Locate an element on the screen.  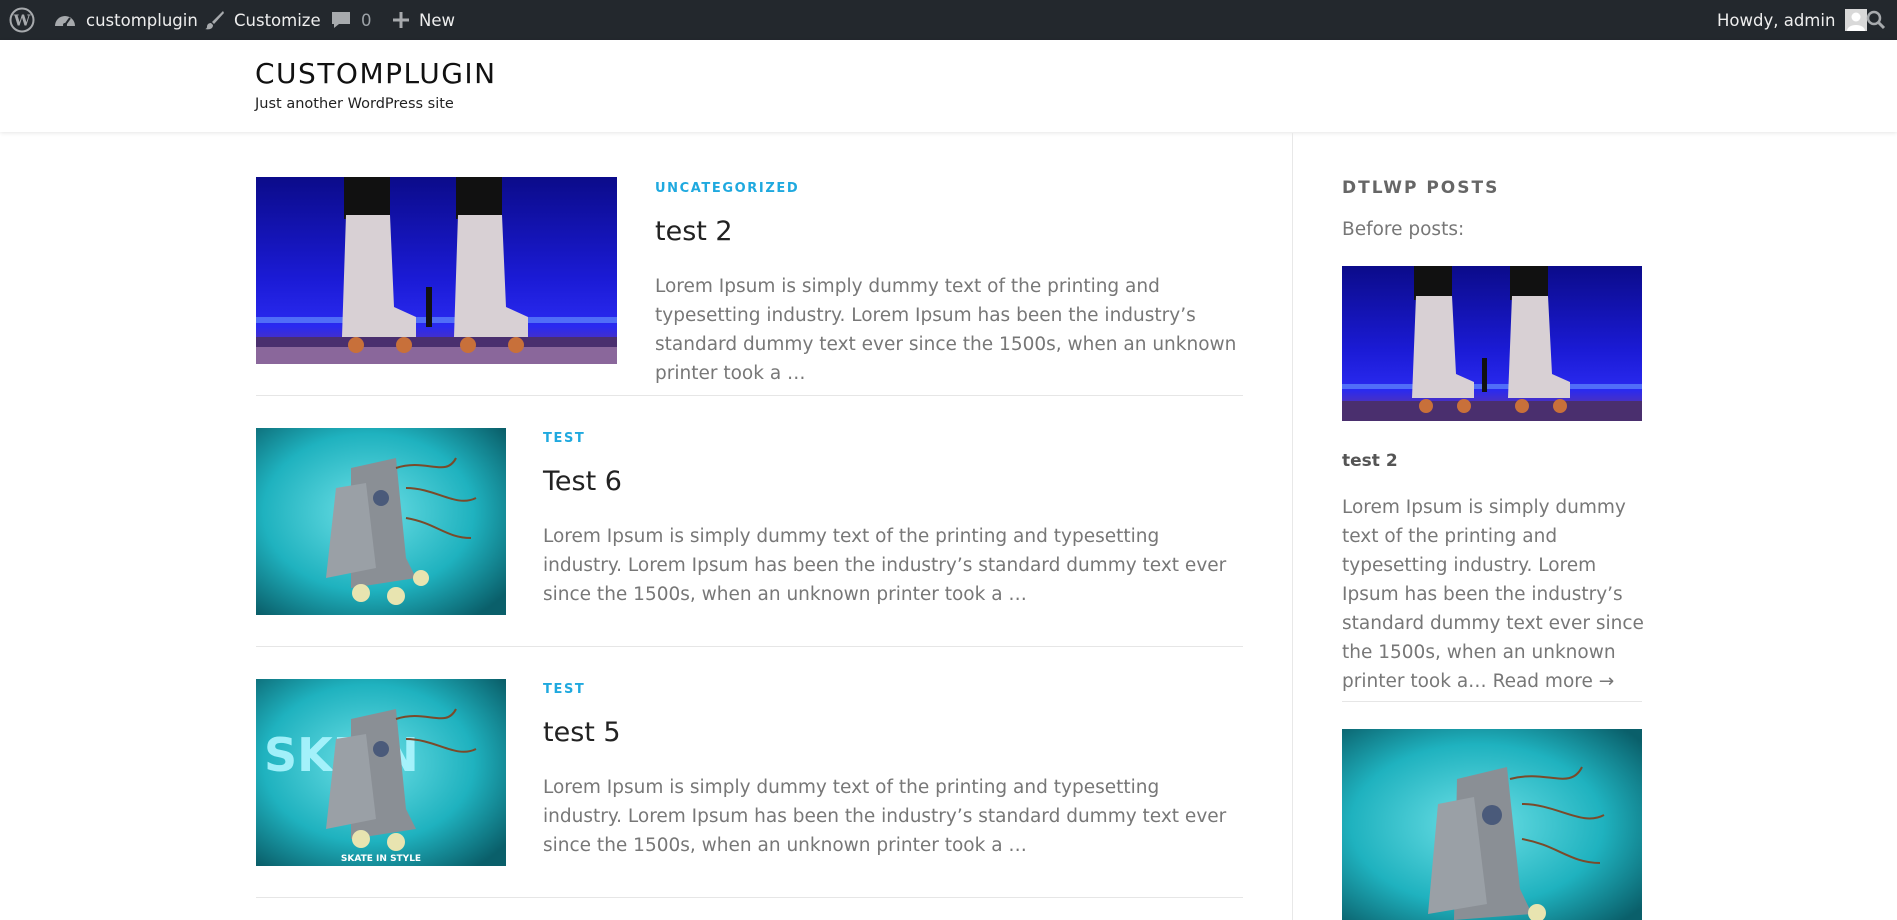
sidebar-post-divider is located at coordinates (1492, 701).